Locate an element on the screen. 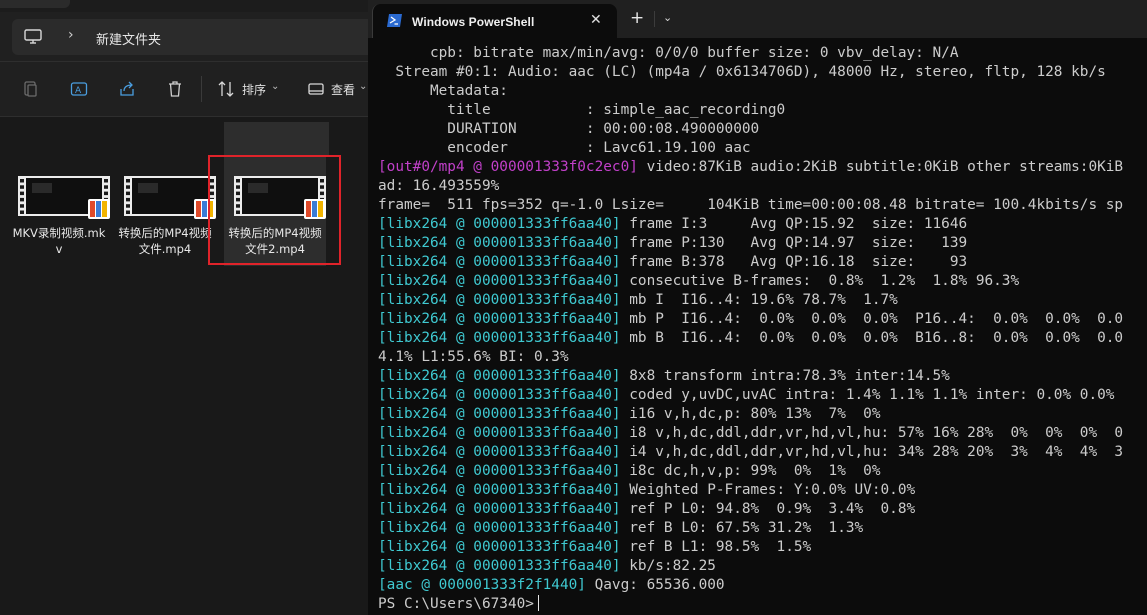  plus-icon: + is located at coordinates (637, 18).